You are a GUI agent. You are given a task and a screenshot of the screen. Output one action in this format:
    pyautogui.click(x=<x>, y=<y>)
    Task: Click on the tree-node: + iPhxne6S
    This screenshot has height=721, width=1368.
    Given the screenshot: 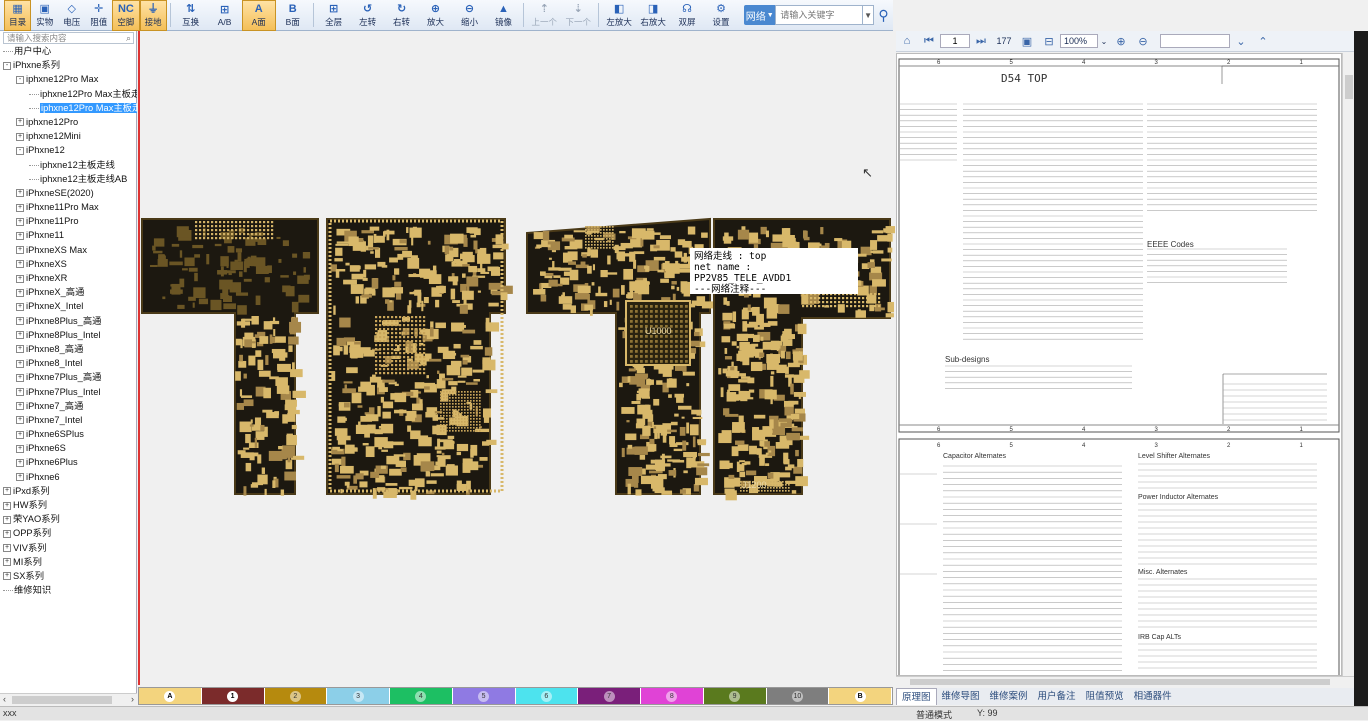 What is the action you would take?
    pyautogui.click(x=68, y=448)
    